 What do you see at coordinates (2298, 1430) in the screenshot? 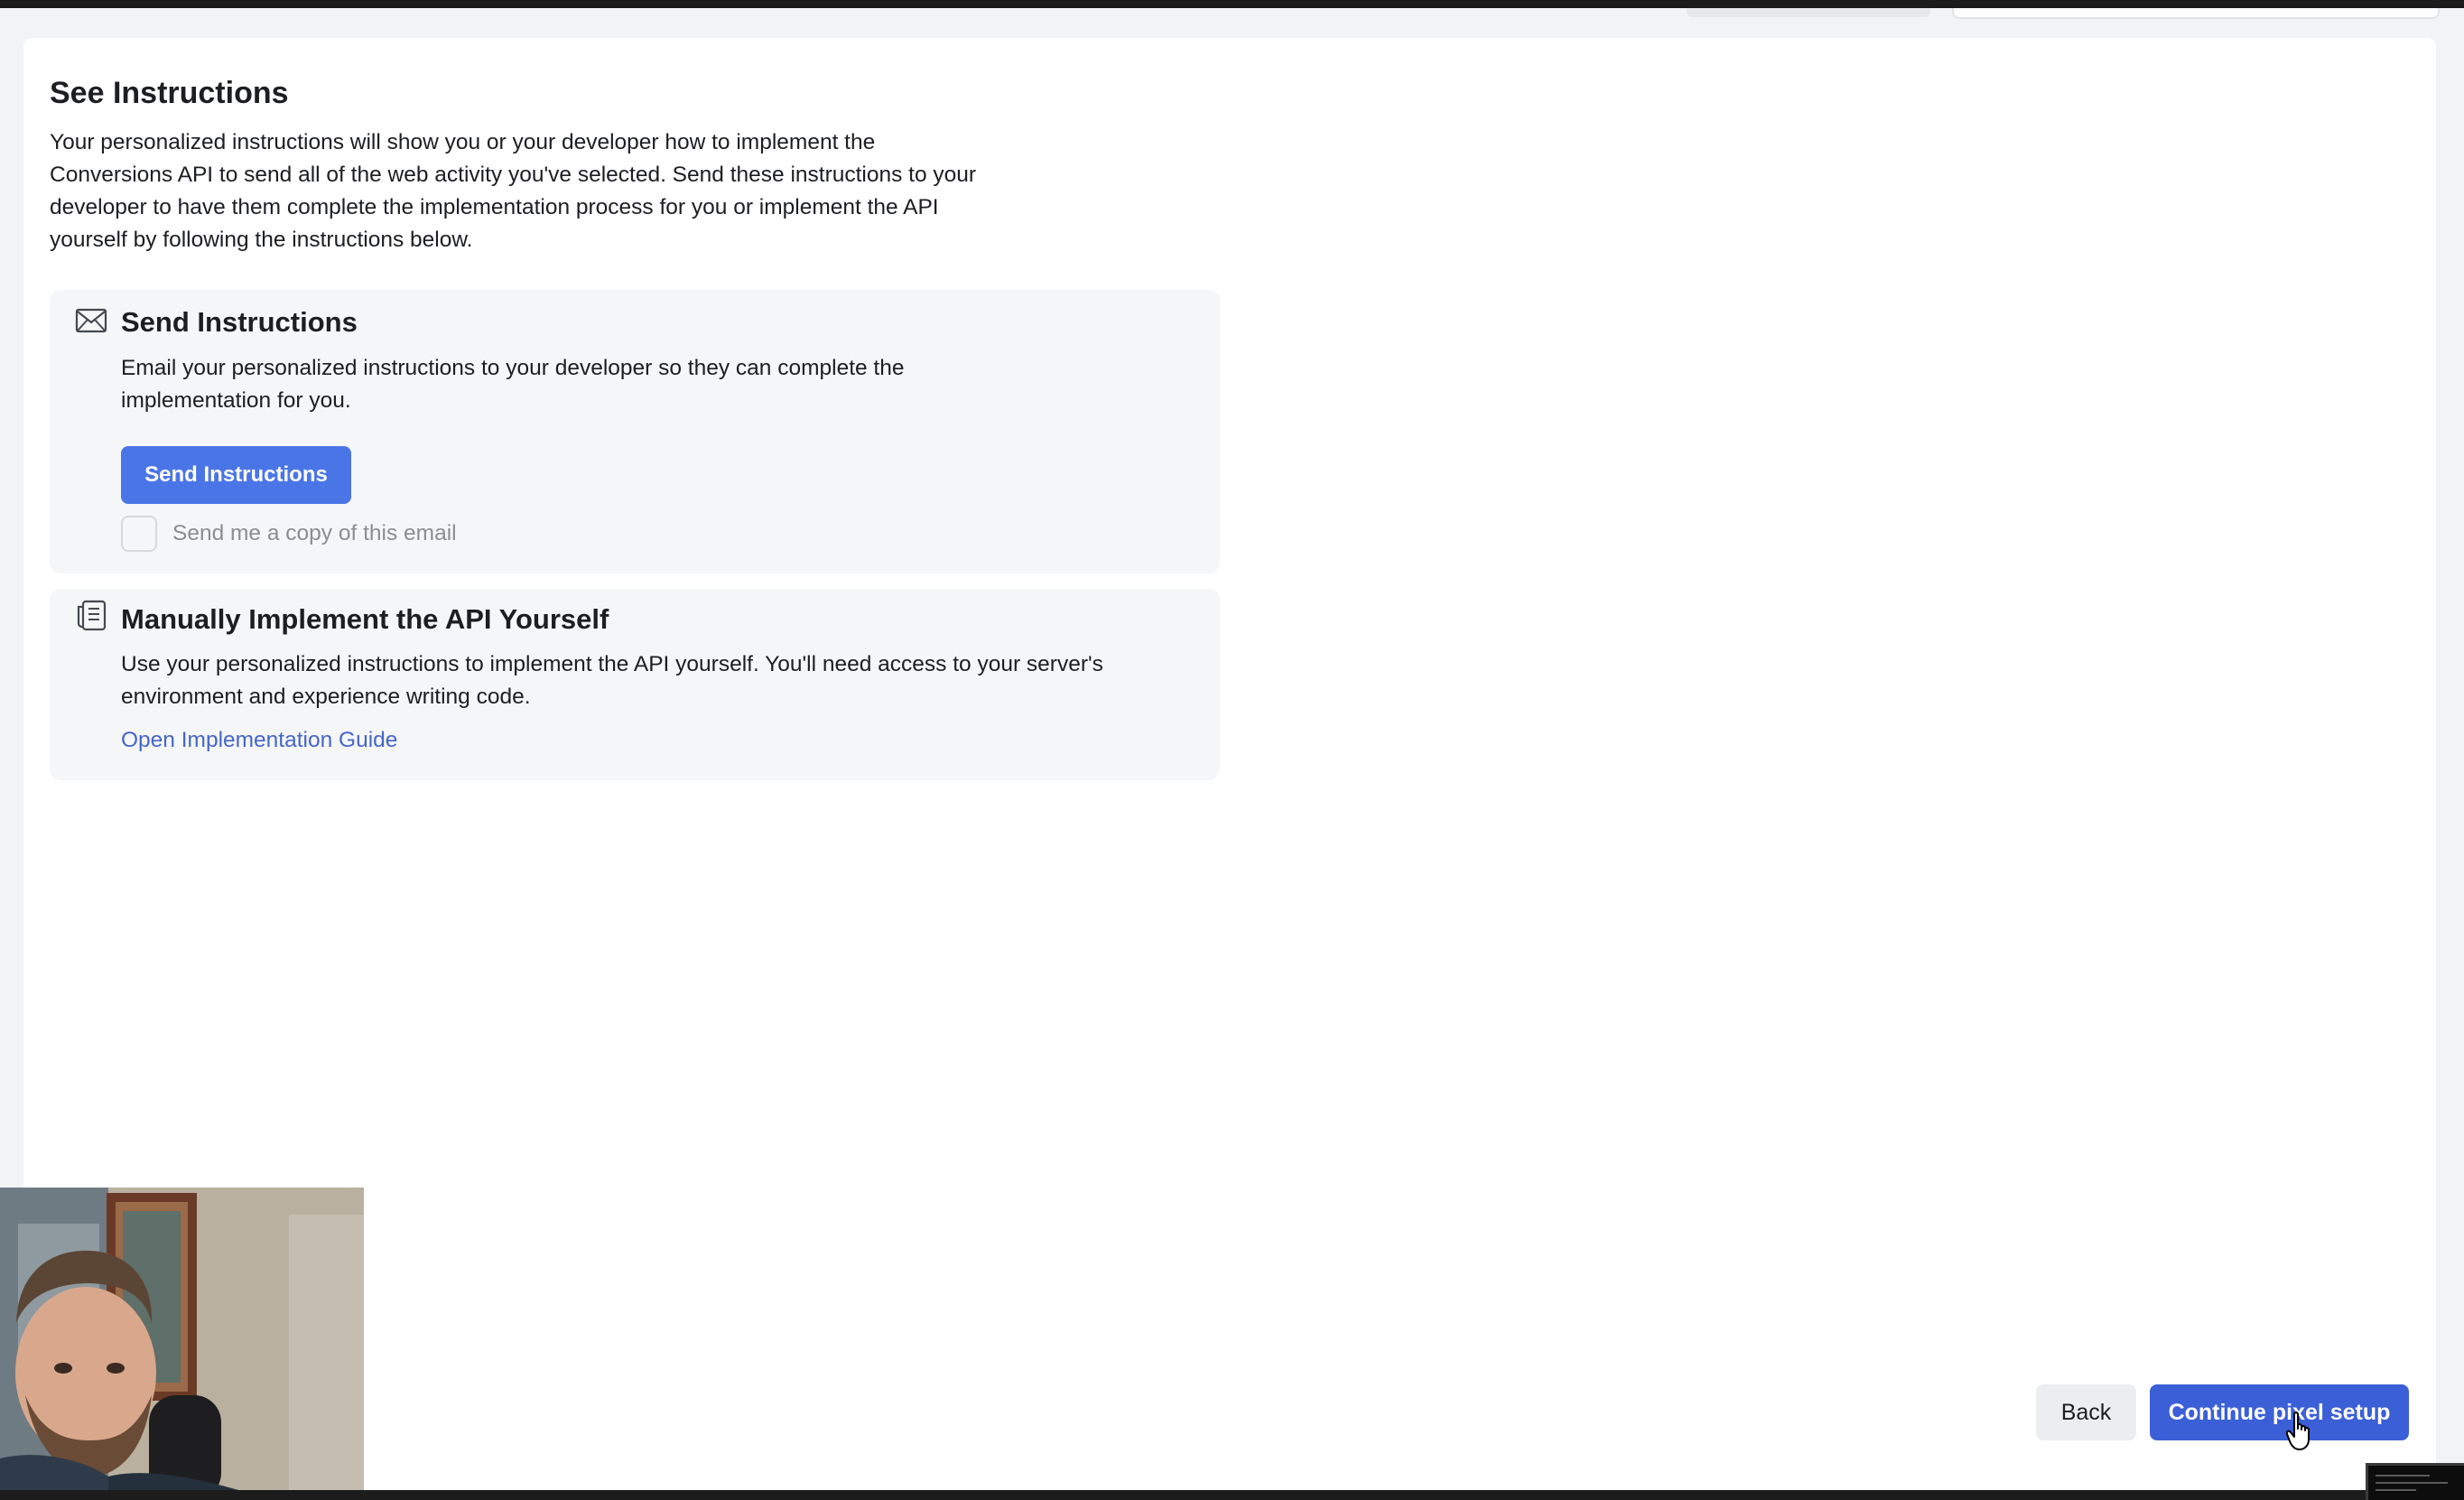
I see `hand-cursor-icon` at bounding box center [2298, 1430].